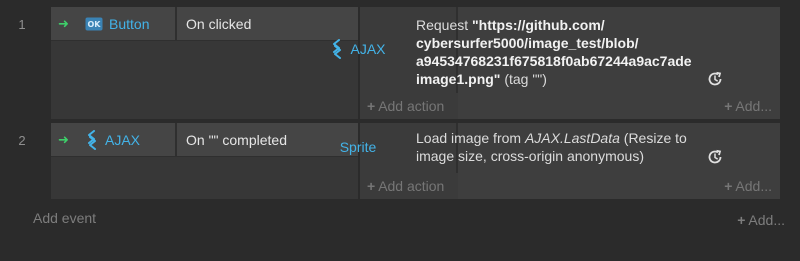 The height and width of the screenshot is (261, 800). What do you see at coordinates (470, 138) in the screenshot?
I see `action-text-prefix: Load image from` at bounding box center [470, 138].